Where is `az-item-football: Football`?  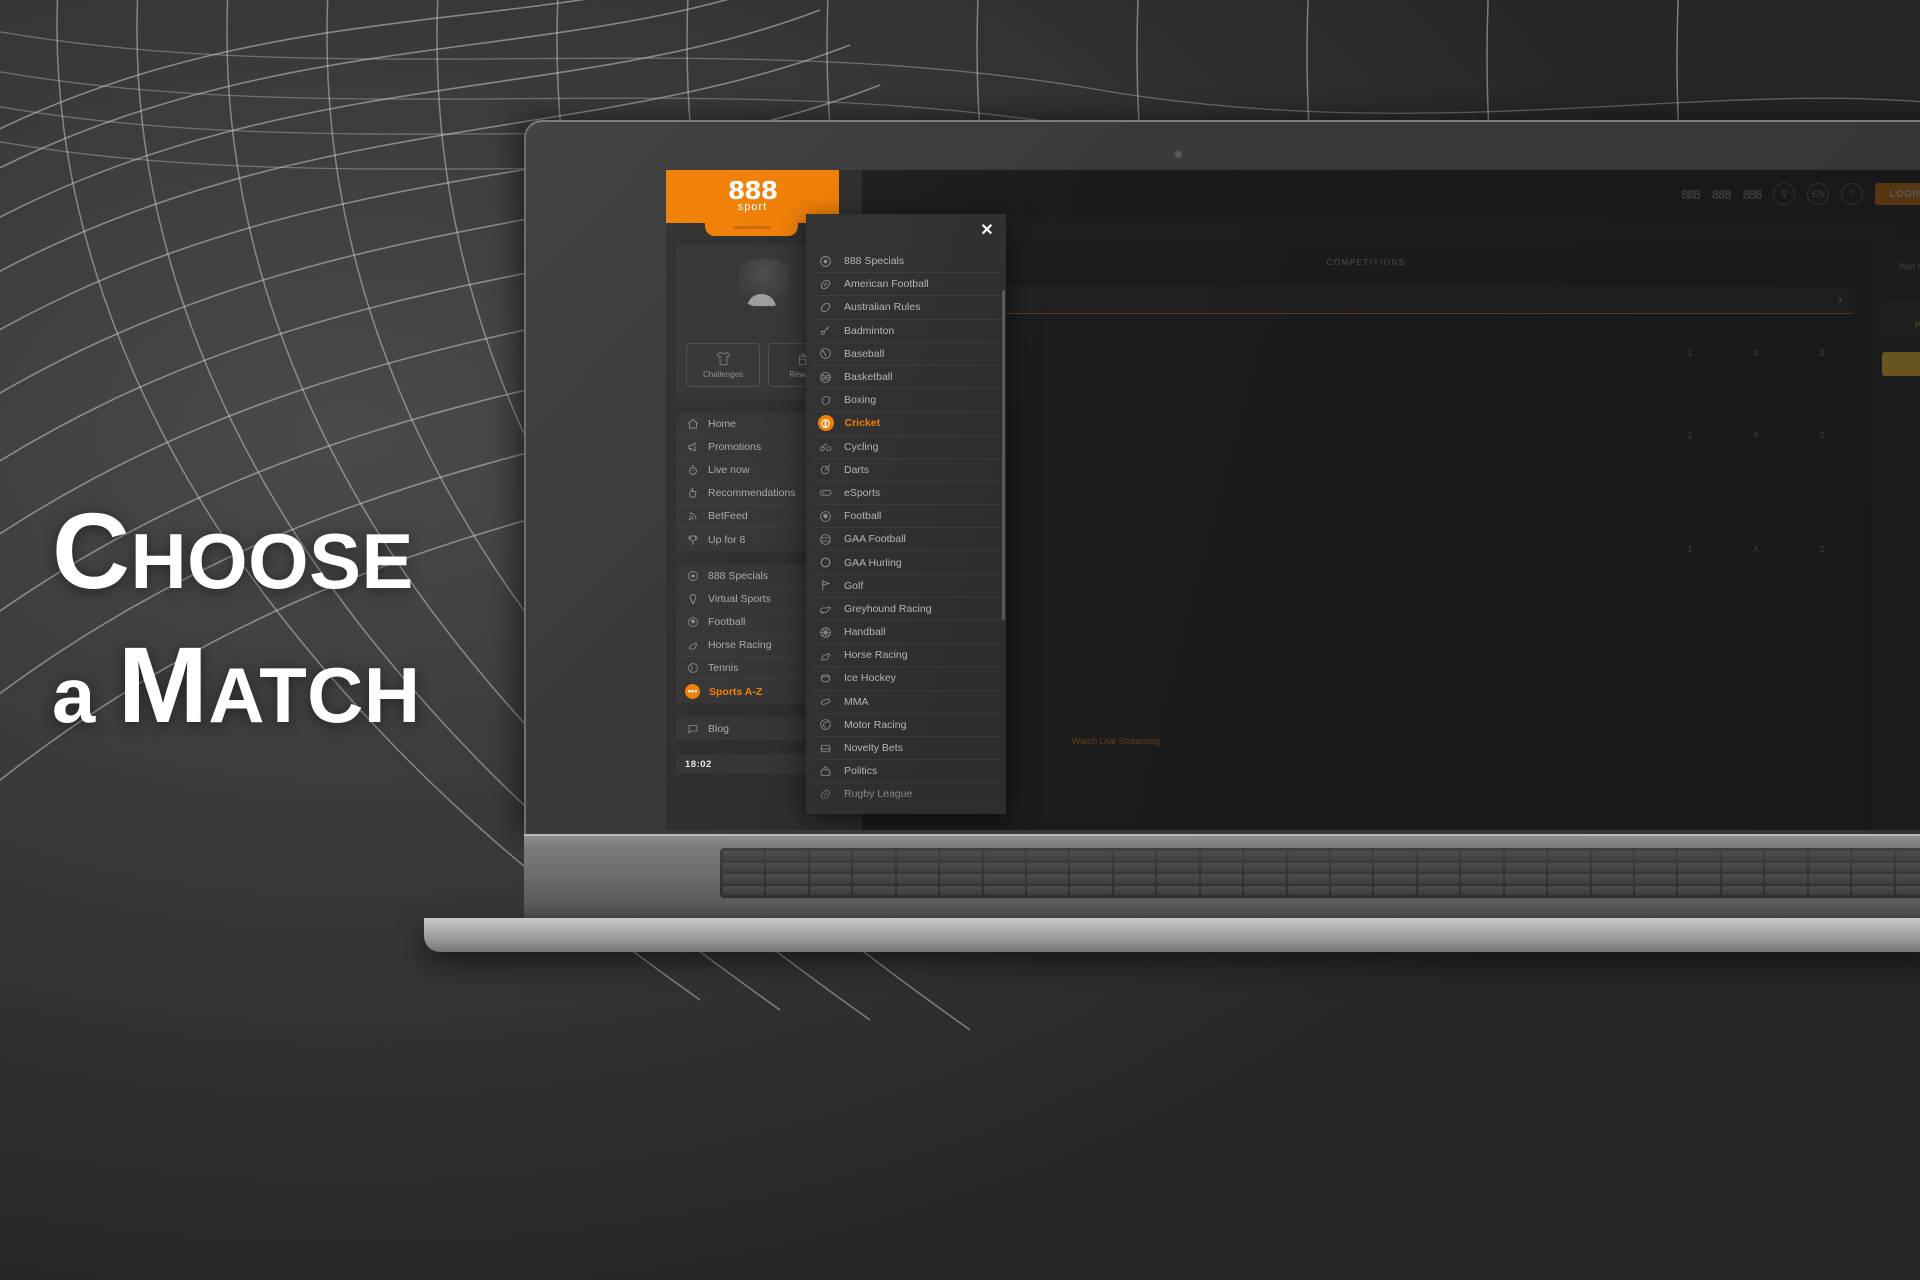 az-item-football: Football is located at coordinates (907, 517).